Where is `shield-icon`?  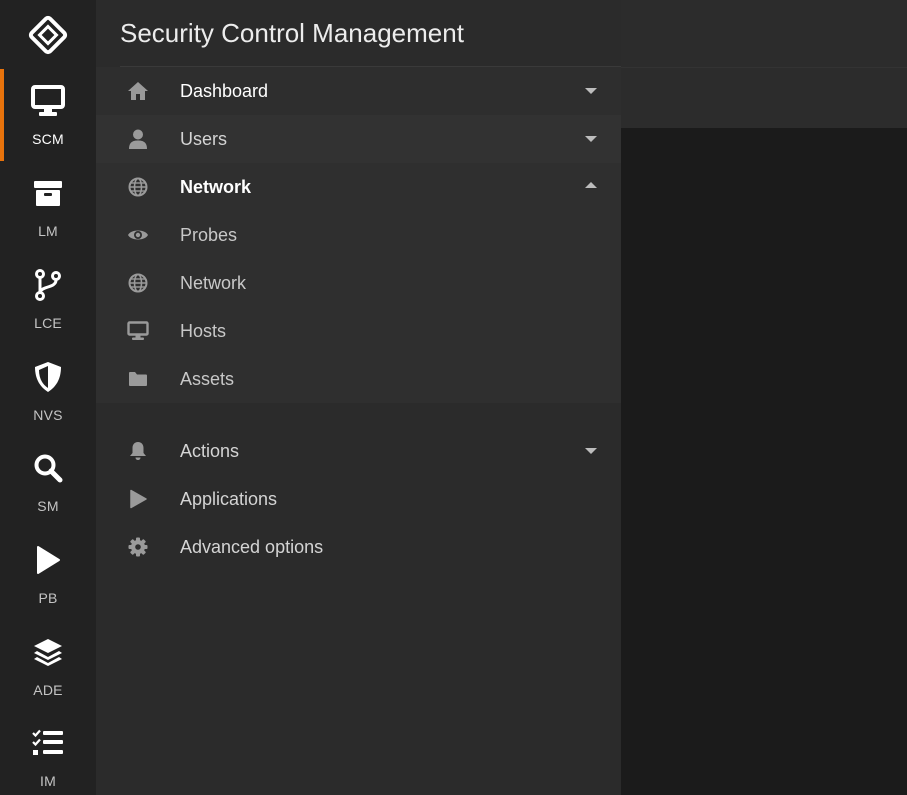 shield-icon is located at coordinates (48, 377).